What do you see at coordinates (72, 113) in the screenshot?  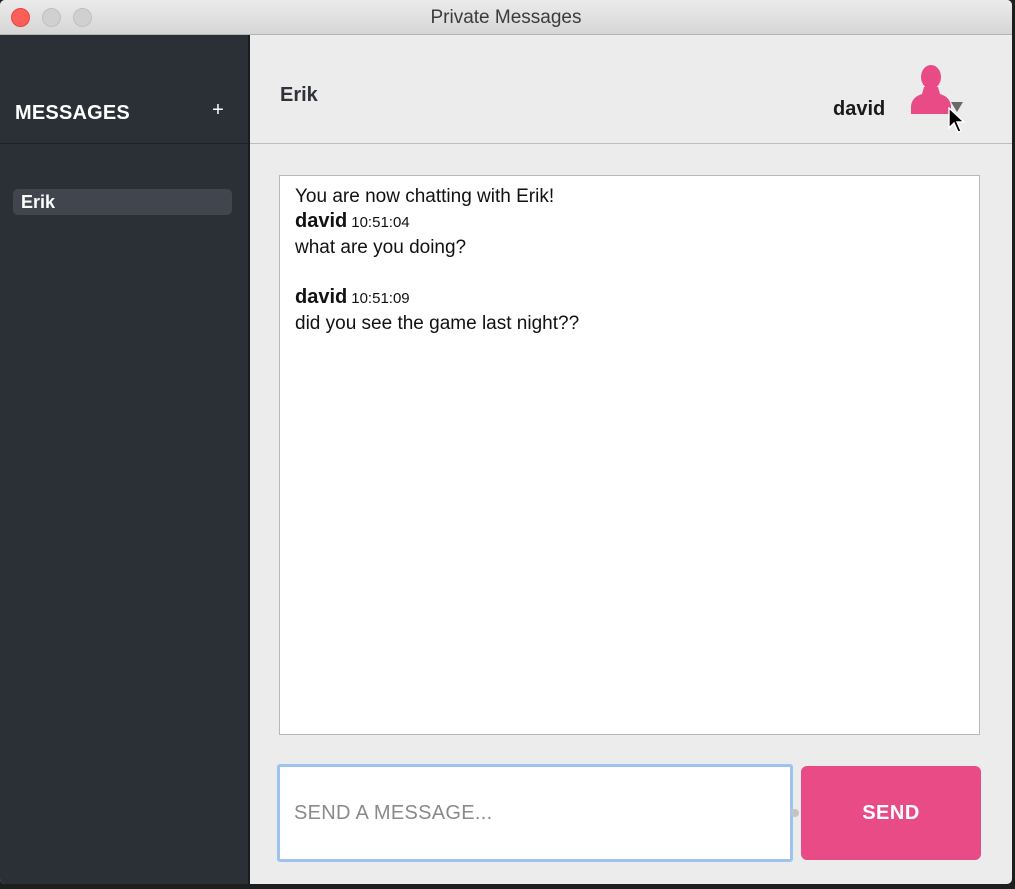 I see `sidebar-title: MESSAGES` at bounding box center [72, 113].